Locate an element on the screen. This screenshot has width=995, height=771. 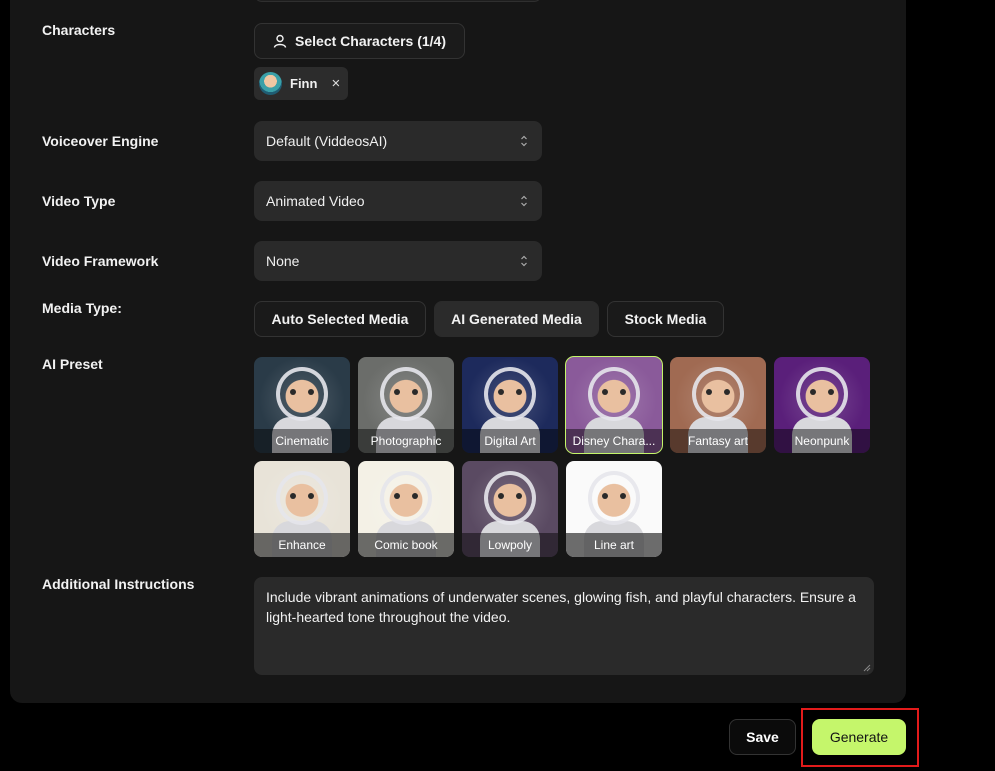
video-framework-label: Video Framework is located at coordinates (100, 261).